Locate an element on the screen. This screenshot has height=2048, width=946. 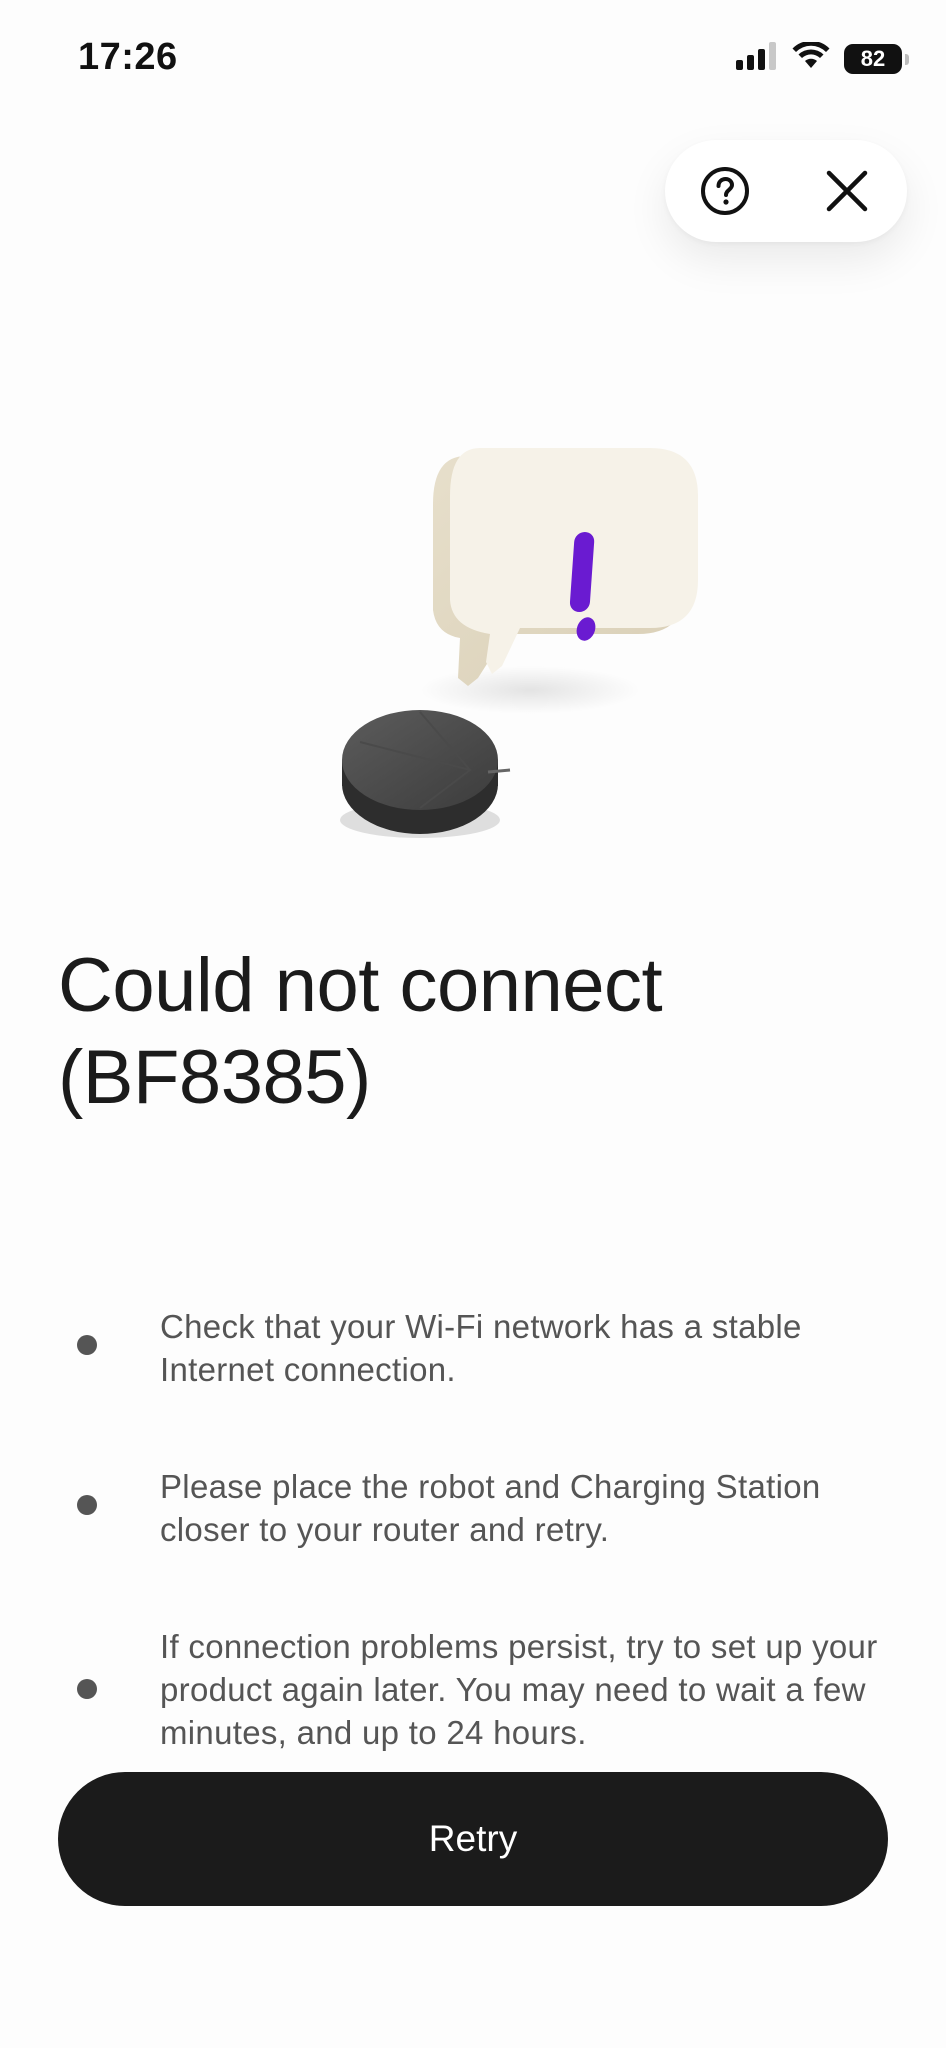
retry-button: Retry is located at coordinates (473, 1839).